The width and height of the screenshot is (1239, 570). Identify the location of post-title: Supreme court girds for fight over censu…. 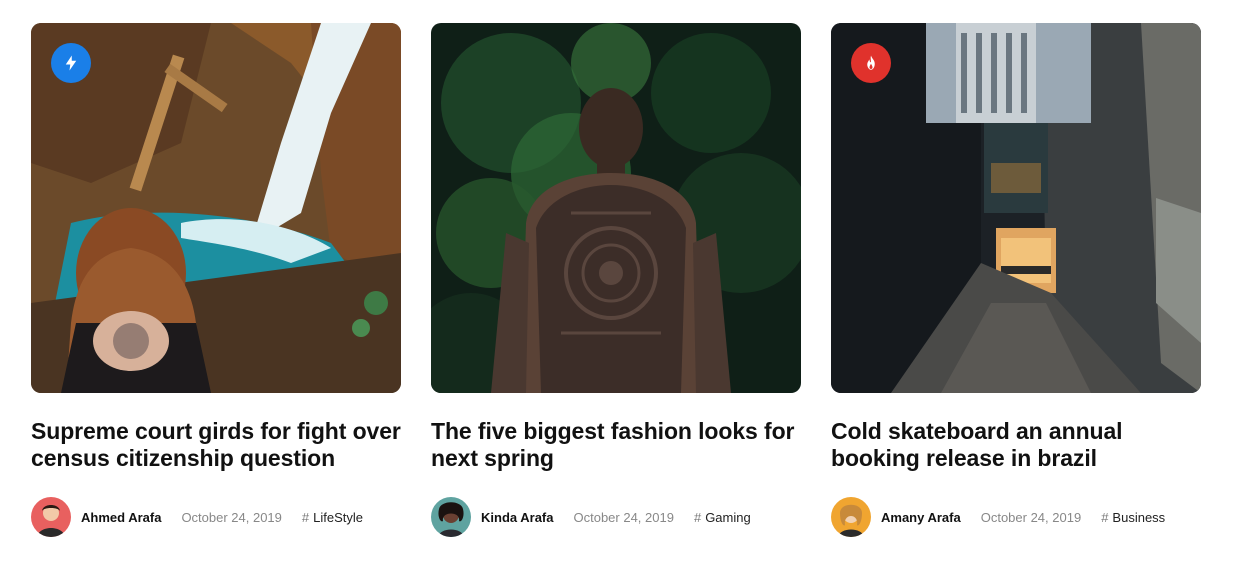
(216, 445).